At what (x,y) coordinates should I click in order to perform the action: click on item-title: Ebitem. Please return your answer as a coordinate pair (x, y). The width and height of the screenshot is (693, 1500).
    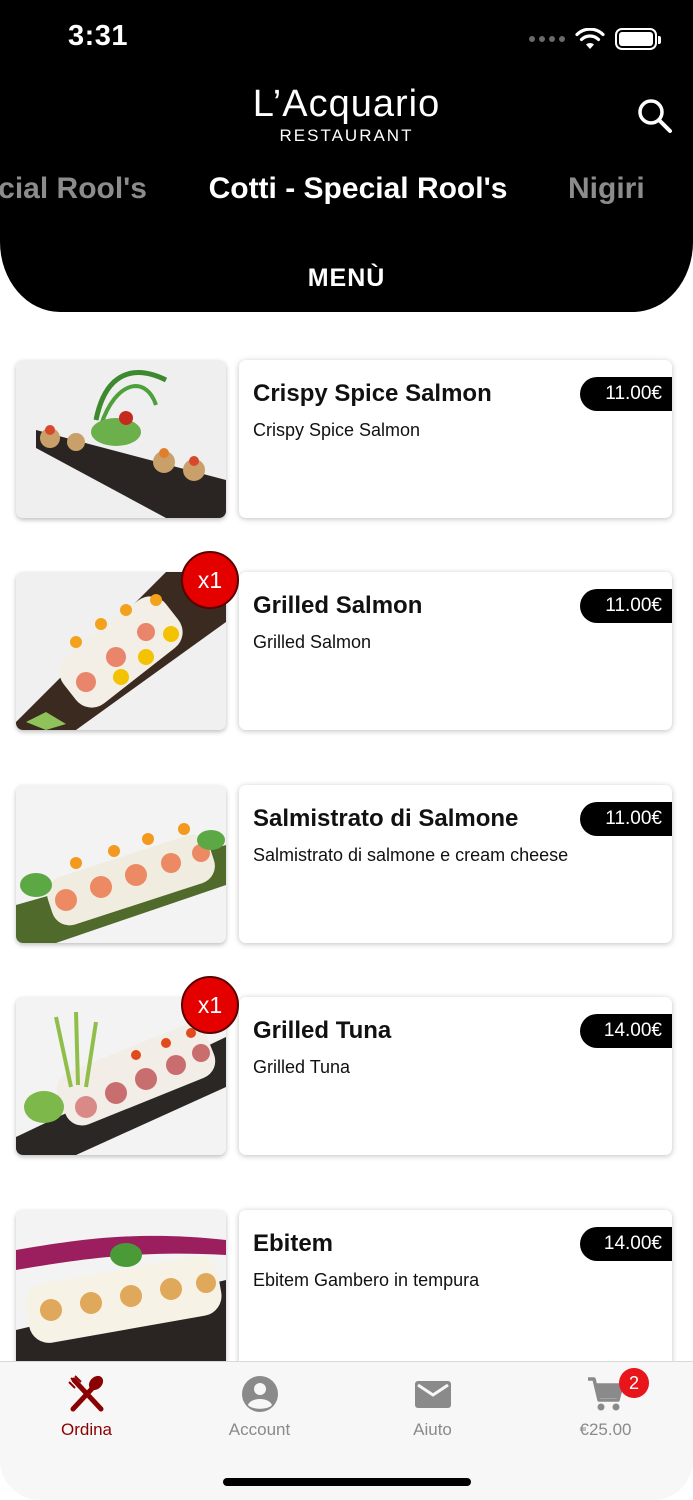
    Looking at the image, I should click on (293, 1243).